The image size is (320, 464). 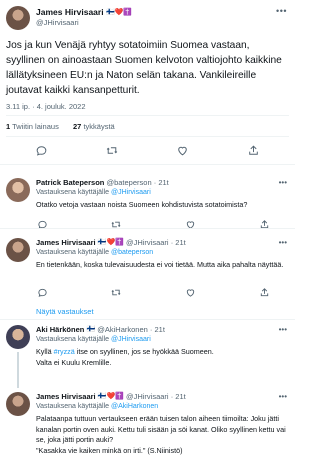 I want to click on tweet-actions, so click(x=147, y=150).